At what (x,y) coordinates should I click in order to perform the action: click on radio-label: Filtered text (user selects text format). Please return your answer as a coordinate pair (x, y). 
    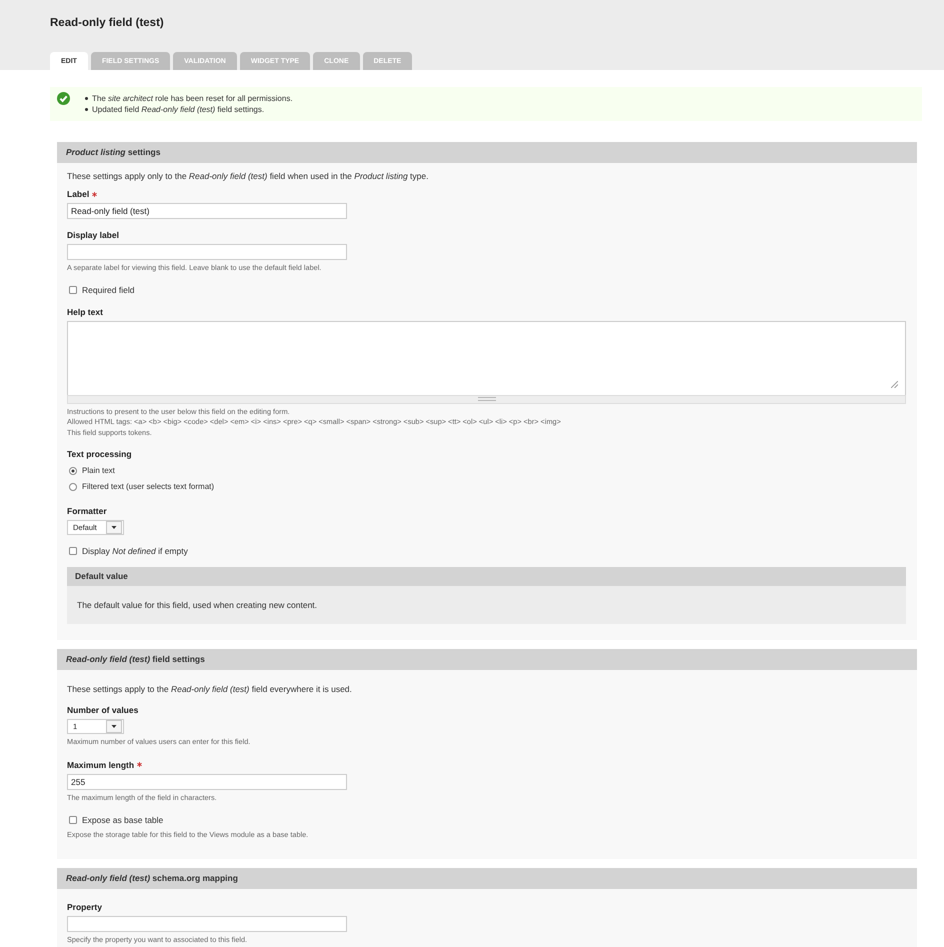
    Looking at the image, I should click on (148, 487).